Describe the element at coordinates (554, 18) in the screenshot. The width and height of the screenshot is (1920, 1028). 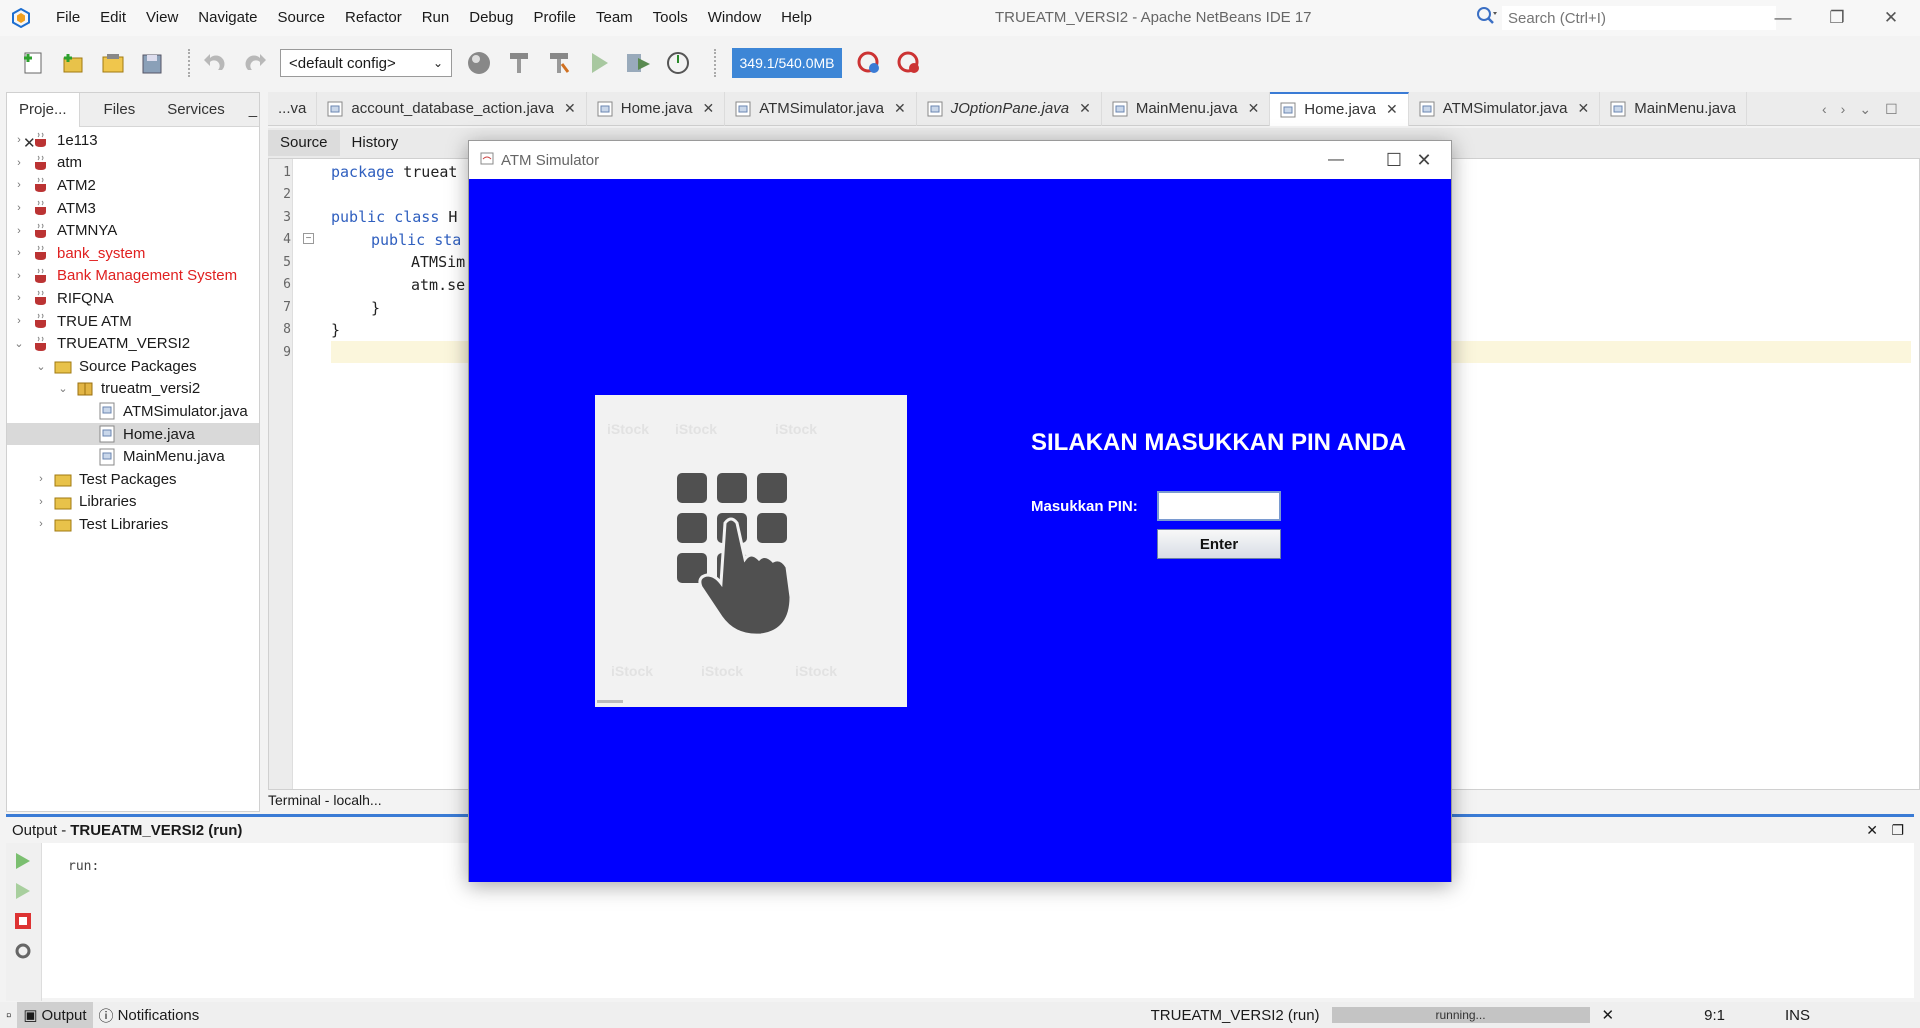
I see `menu-profile: Profile` at that location.